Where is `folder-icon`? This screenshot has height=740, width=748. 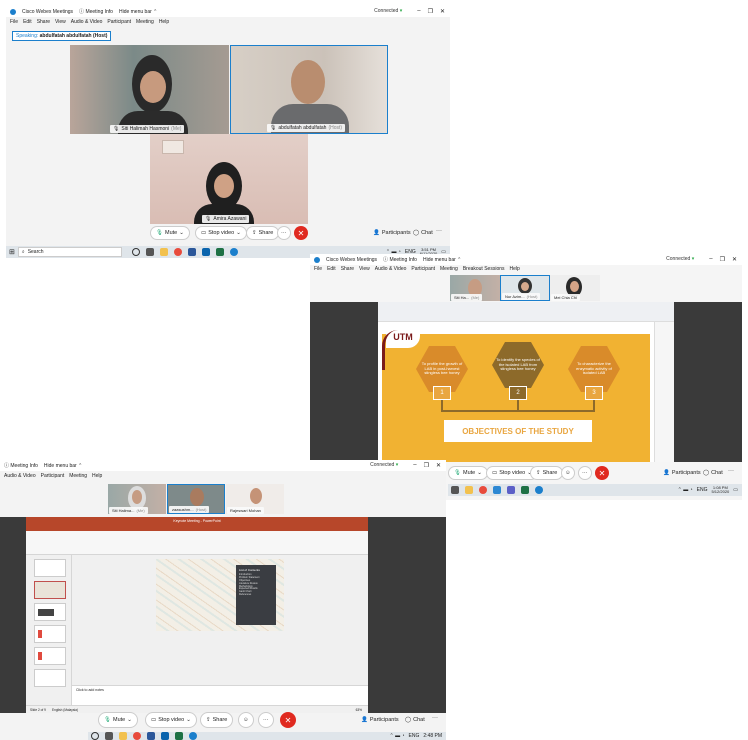
folder-icon is located at coordinates (163, 252).